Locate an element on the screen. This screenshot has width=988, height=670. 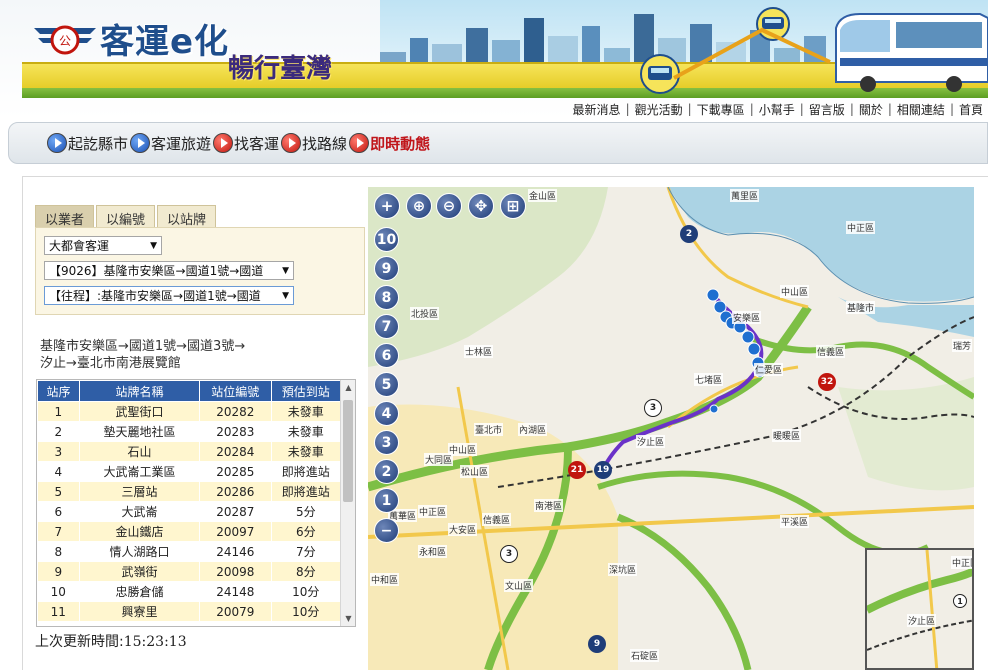
overview-map: 汐止區 中正區 1 is located at coordinates (919, 609).